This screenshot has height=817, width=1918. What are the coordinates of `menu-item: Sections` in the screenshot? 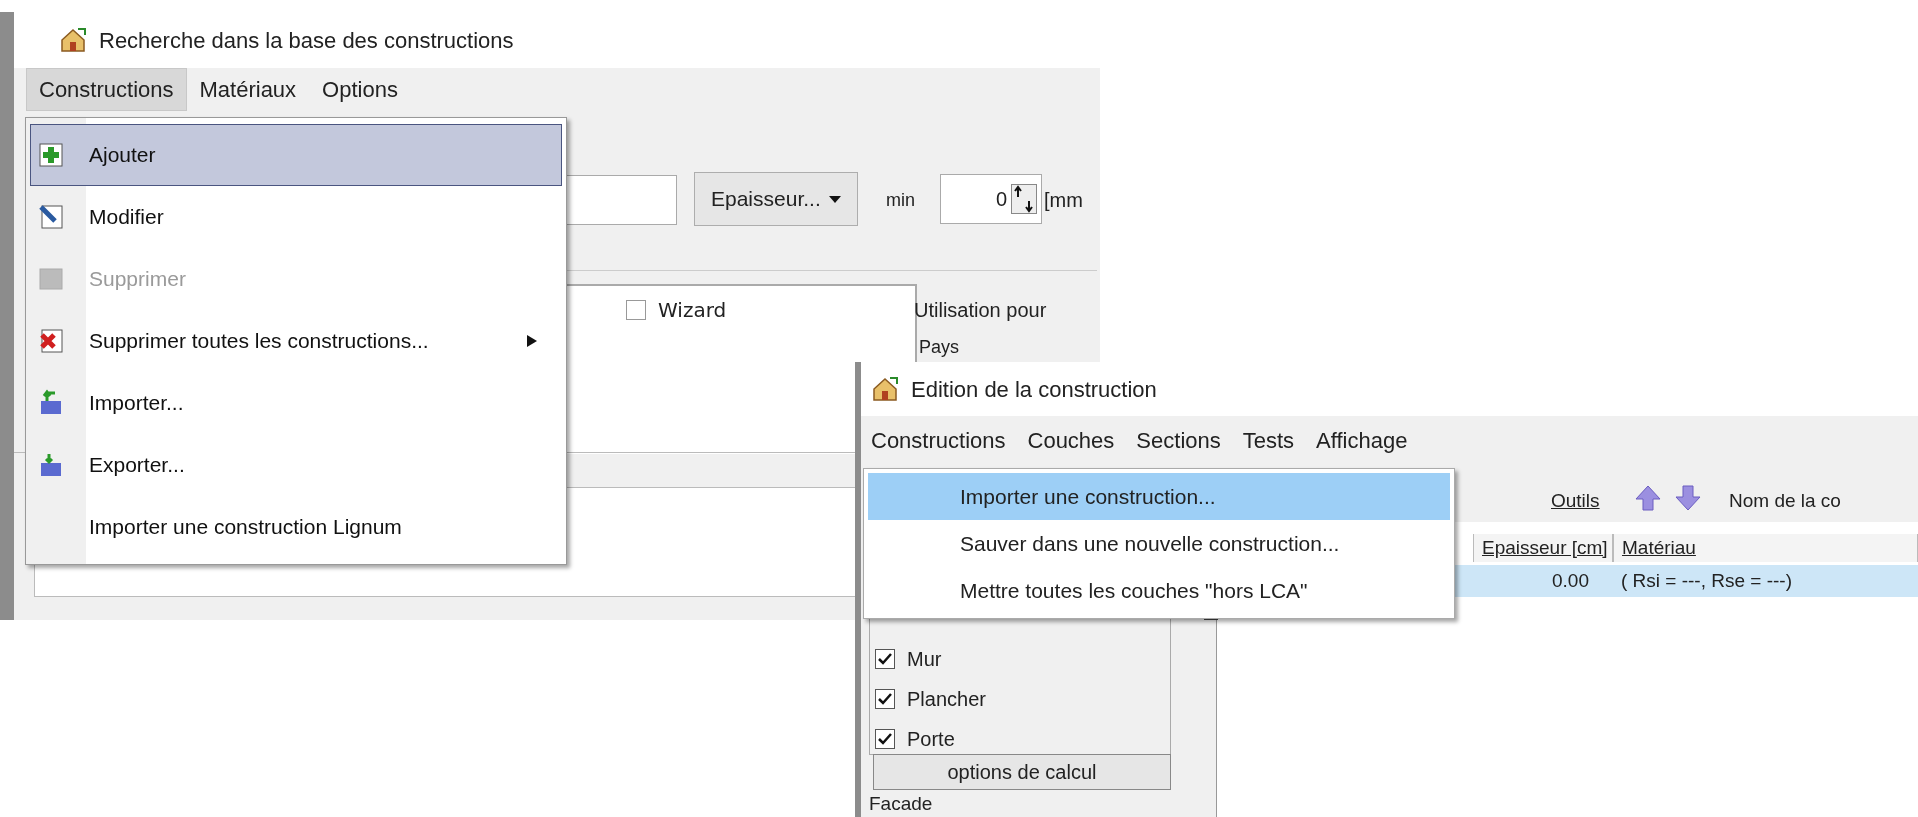 It's located at (1178, 440).